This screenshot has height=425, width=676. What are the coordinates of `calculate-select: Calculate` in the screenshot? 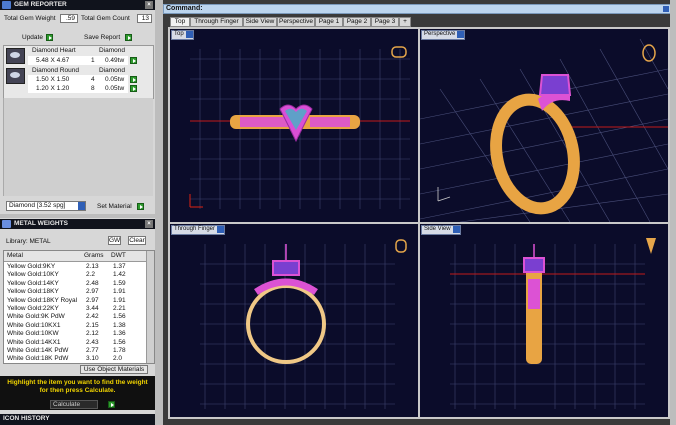 It's located at (74, 404).